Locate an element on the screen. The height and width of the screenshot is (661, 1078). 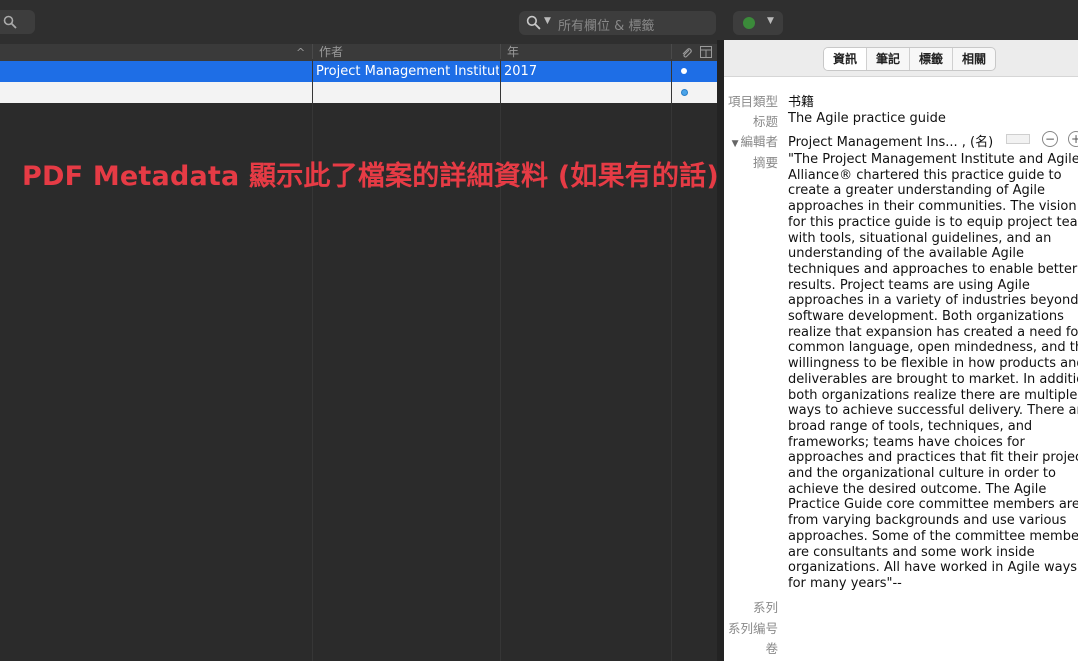
volume-label: 卷 is located at coordinates (771, 648).